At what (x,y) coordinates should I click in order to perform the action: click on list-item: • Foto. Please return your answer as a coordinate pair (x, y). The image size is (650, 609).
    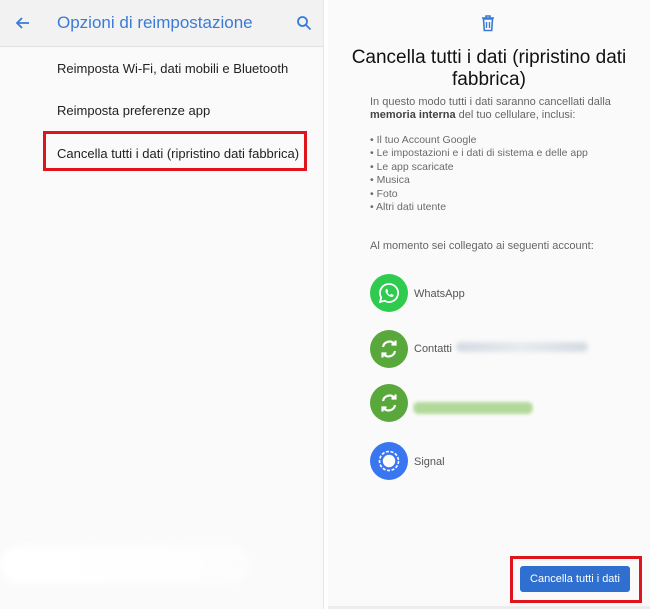
    Looking at the image, I should click on (384, 193).